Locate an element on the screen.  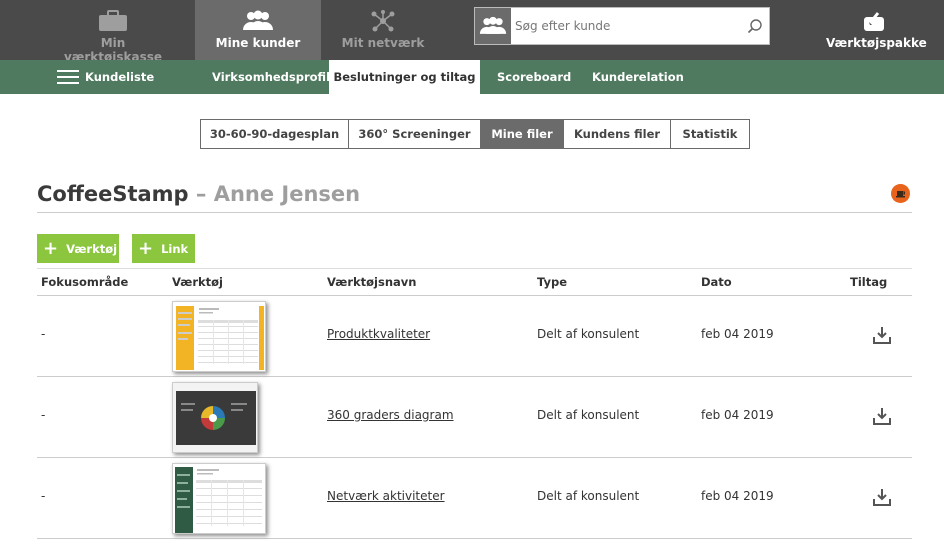
col-date: Dato is located at coordinates (716, 282).